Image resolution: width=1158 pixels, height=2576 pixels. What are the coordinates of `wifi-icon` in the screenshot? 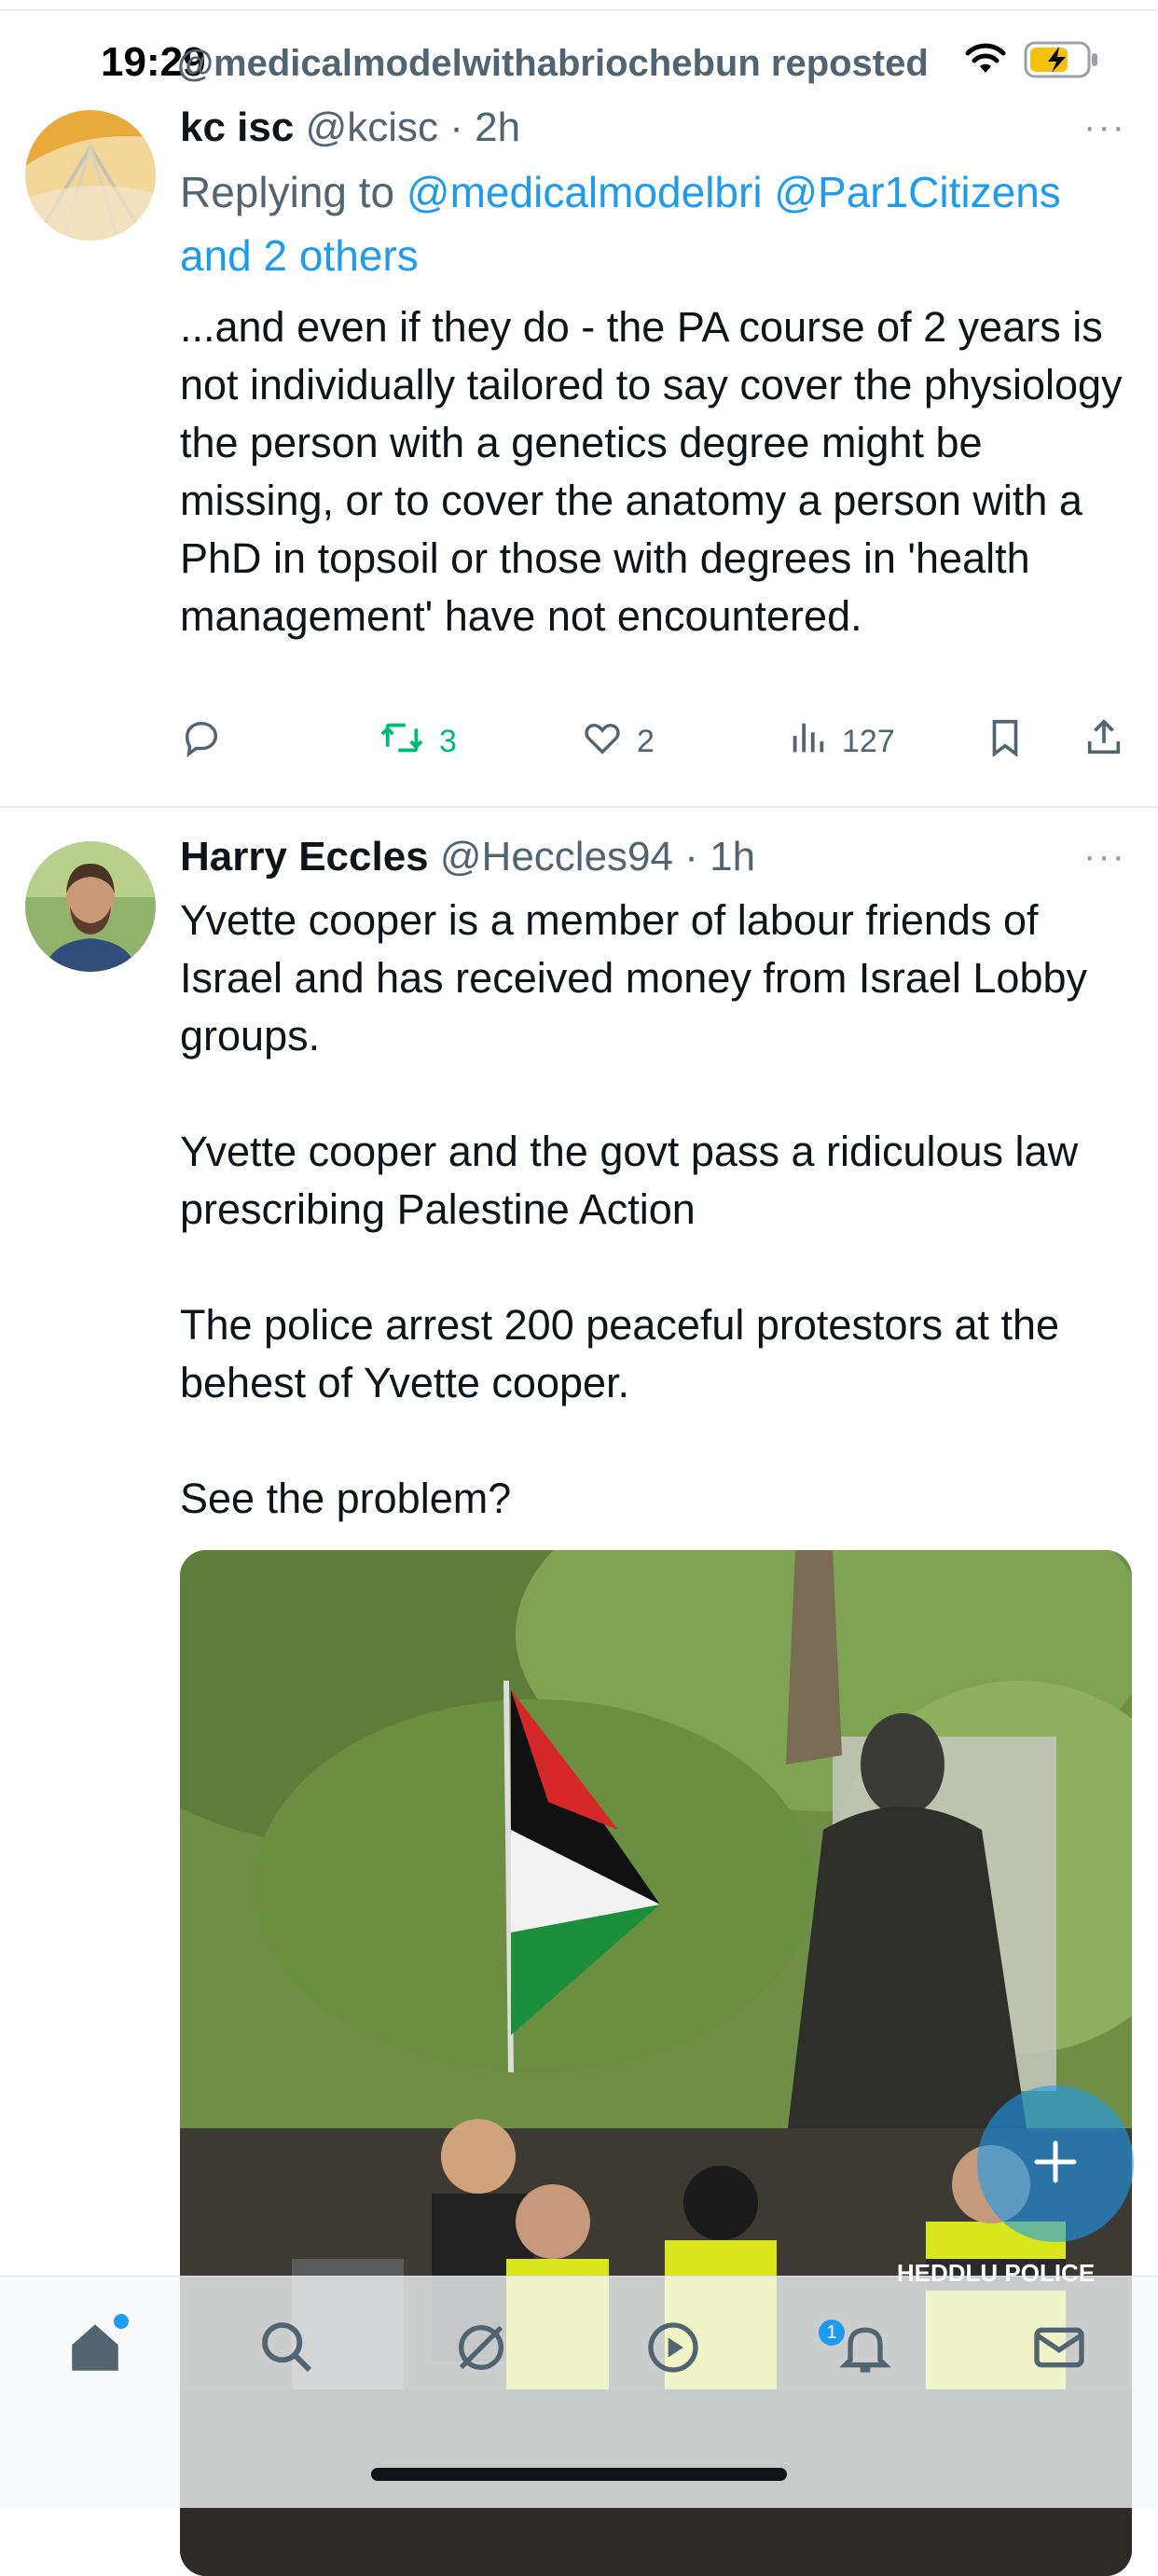 It's located at (986, 61).